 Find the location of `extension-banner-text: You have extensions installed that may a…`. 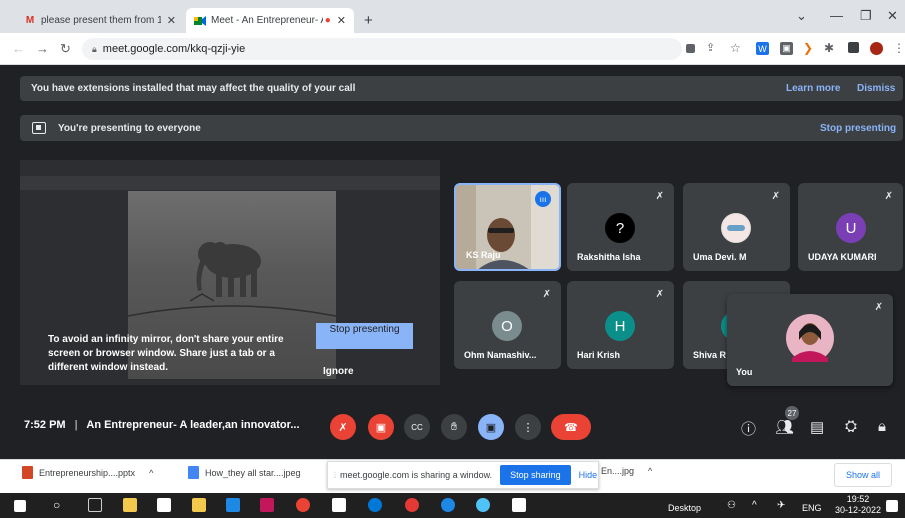

extension-banner-text: You have extensions installed that may a… is located at coordinates (193, 88).